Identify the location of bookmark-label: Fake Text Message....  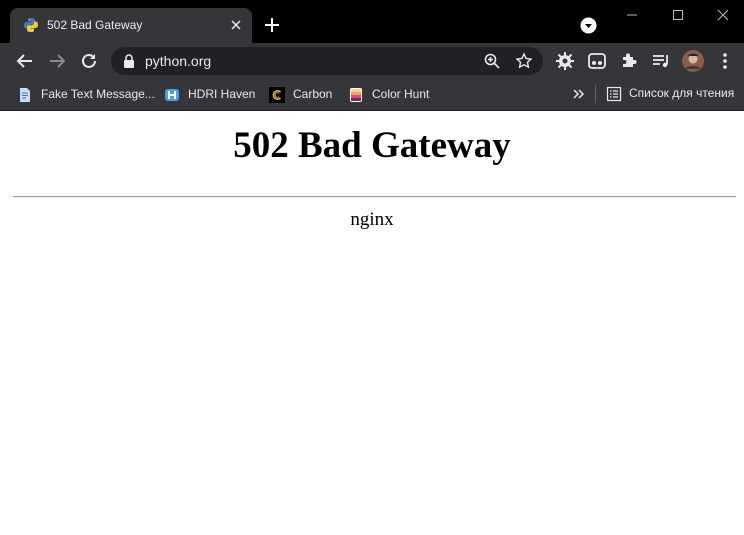
(98, 94).